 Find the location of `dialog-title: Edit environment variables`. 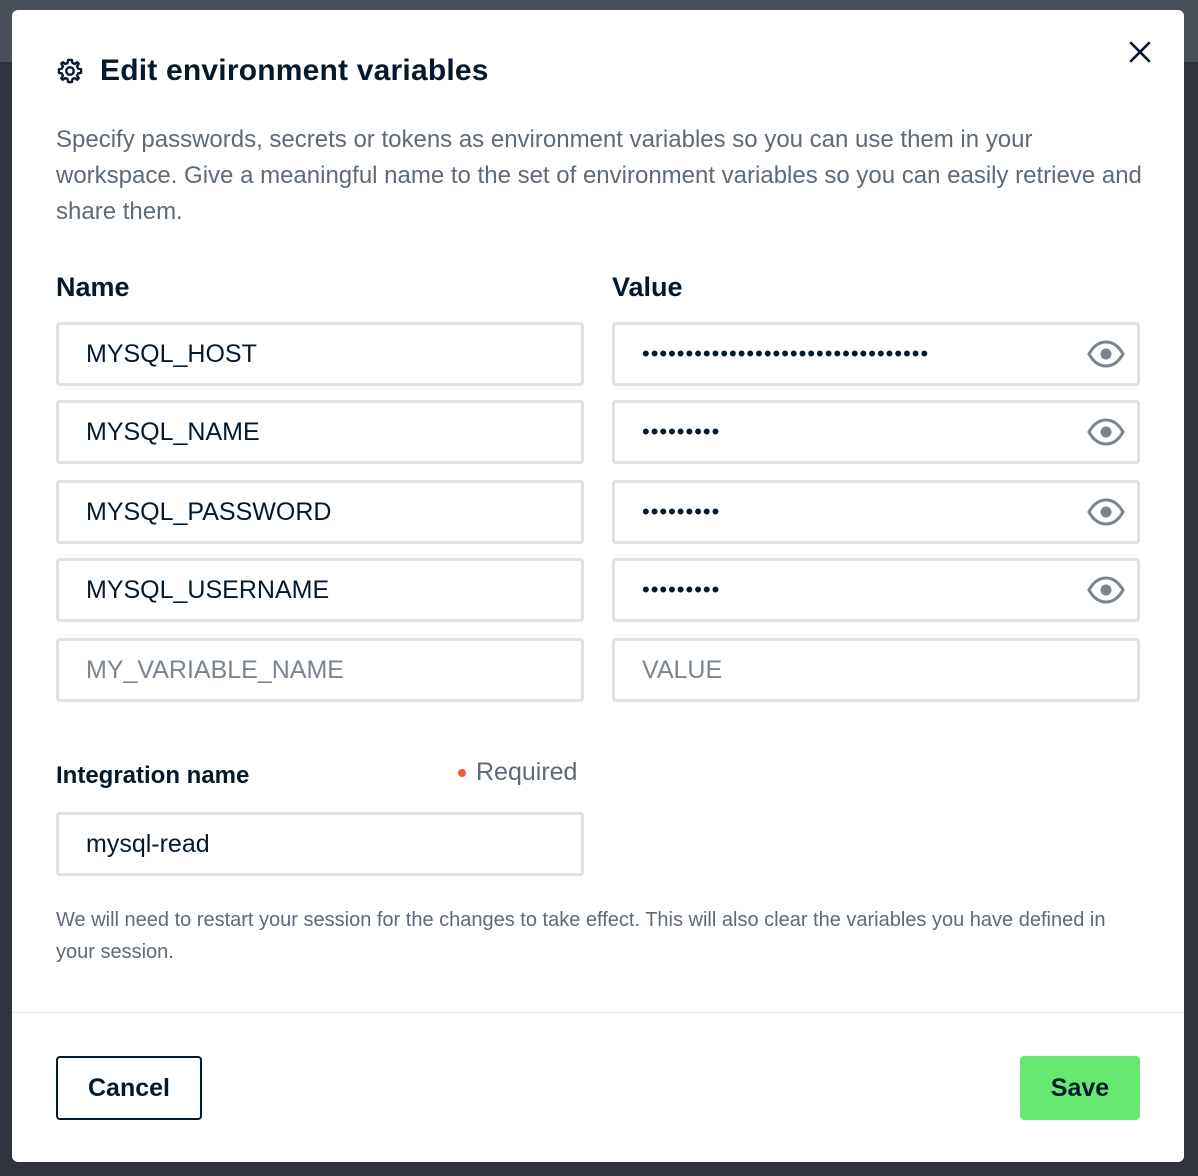

dialog-title: Edit environment variables is located at coordinates (294, 70).